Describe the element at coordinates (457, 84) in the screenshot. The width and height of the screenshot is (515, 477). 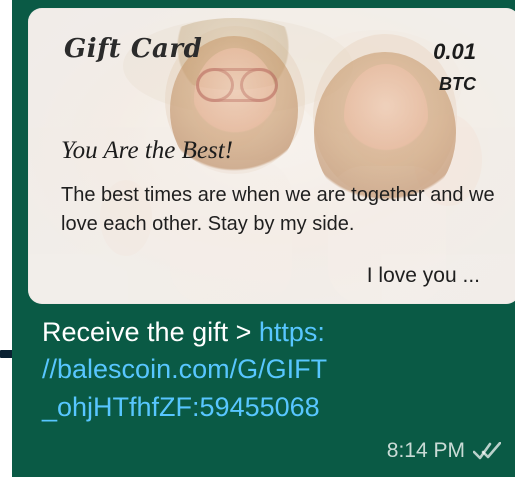
I see `gift-amount-unit: BTC` at that location.